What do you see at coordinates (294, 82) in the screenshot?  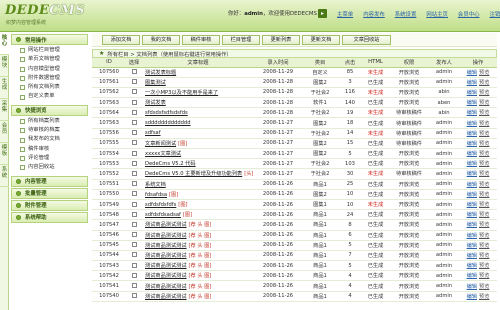 I see `table-row: 107561 图集测试 2008-11-28 图集2 3 已生成 开放浏览 admin 编辑 预览` at bounding box center [294, 82].